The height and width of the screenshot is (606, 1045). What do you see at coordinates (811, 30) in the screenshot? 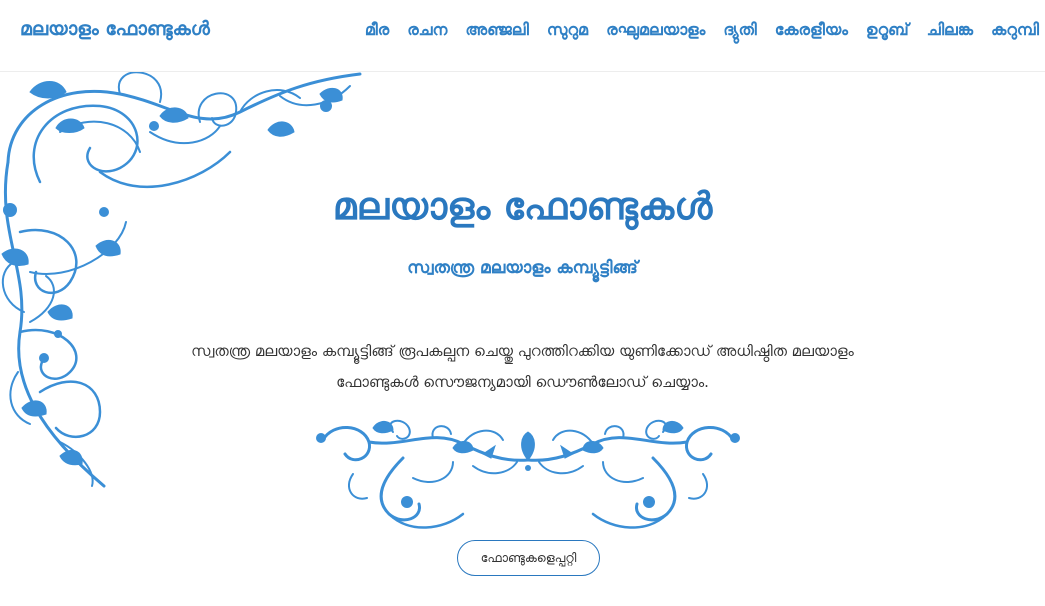
I see `nav-link-keraleeyam: കേരളീയം` at bounding box center [811, 30].